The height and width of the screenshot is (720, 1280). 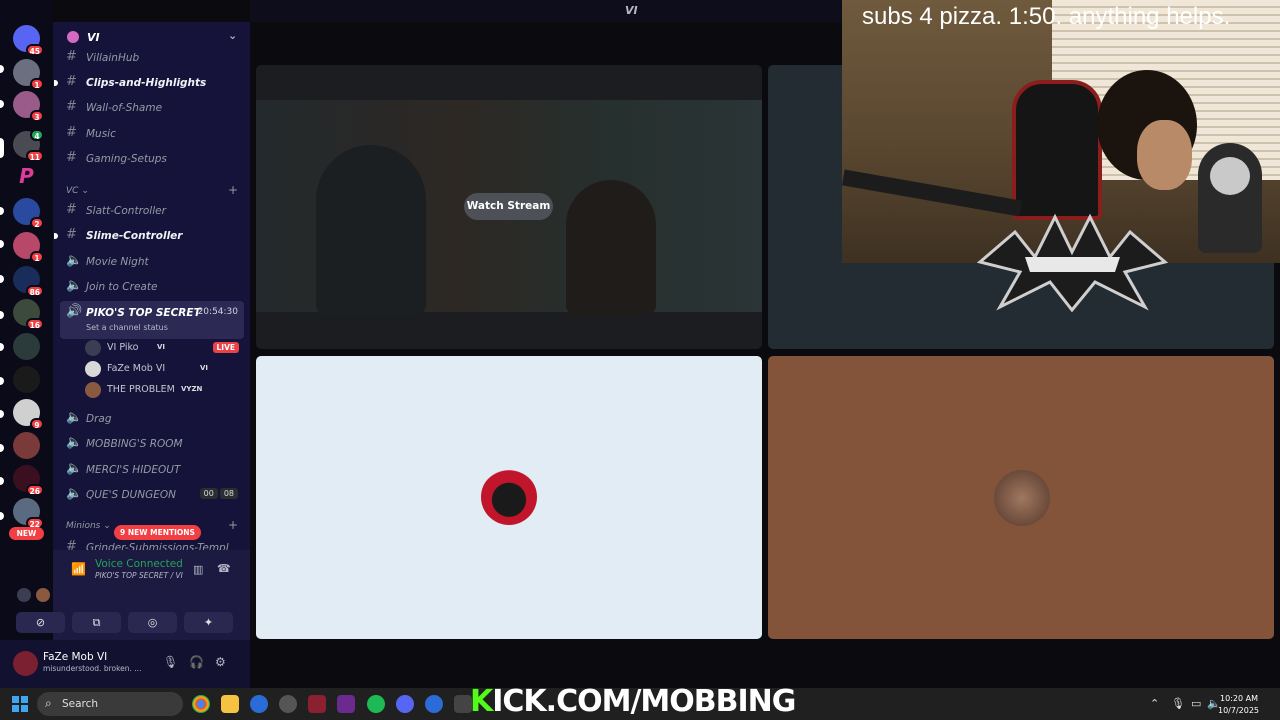 What do you see at coordinates (631, 10) in the screenshot?
I see `window-title: VI` at bounding box center [631, 10].